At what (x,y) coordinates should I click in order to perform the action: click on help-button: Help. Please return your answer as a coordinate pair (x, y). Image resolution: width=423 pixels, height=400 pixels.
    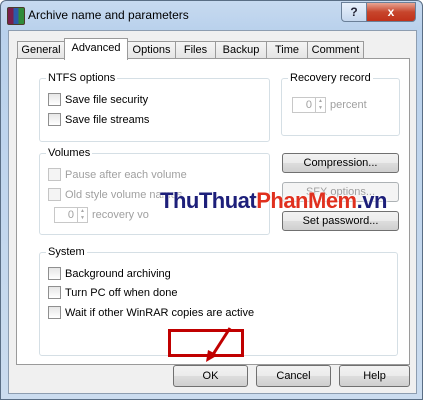
    Looking at the image, I should click on (374, 376).